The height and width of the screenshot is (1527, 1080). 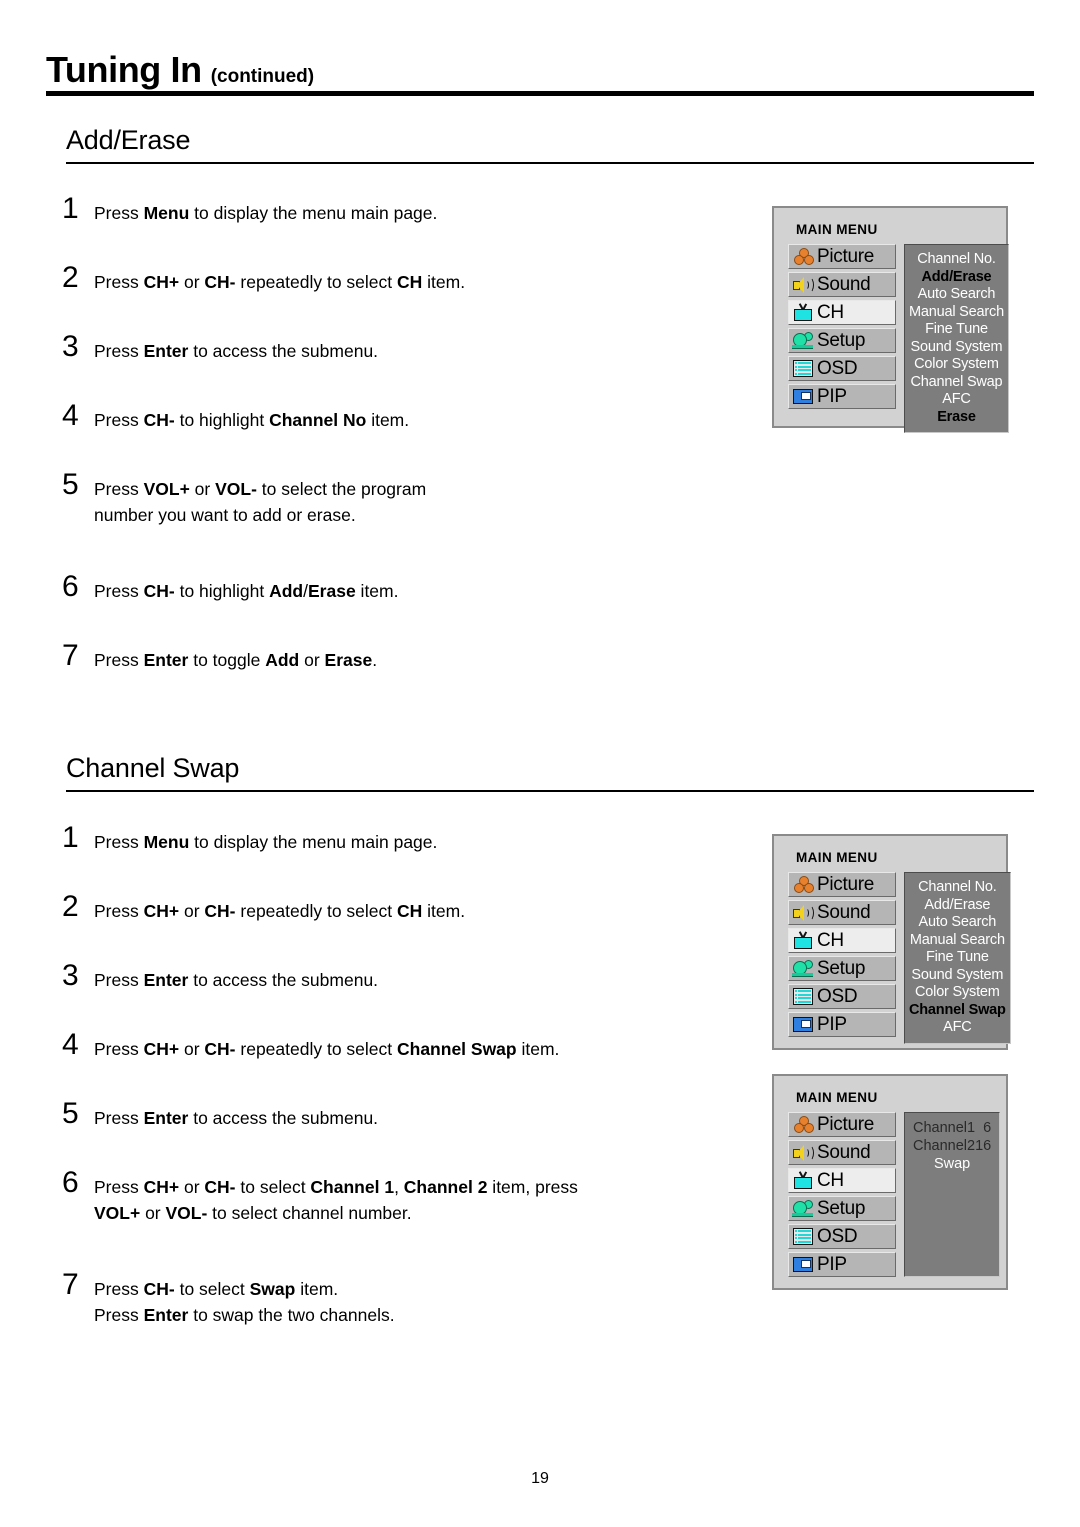 I want to click on osd-submenu-item: Erase, so click(x=956, y=418).